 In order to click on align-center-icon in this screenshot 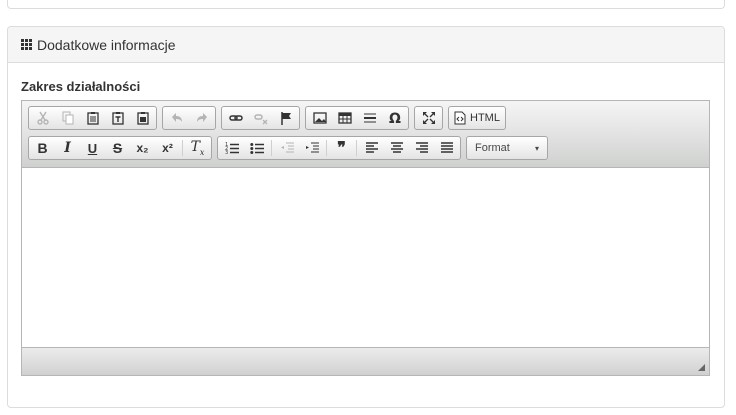, I will do `click(397, 148)`.